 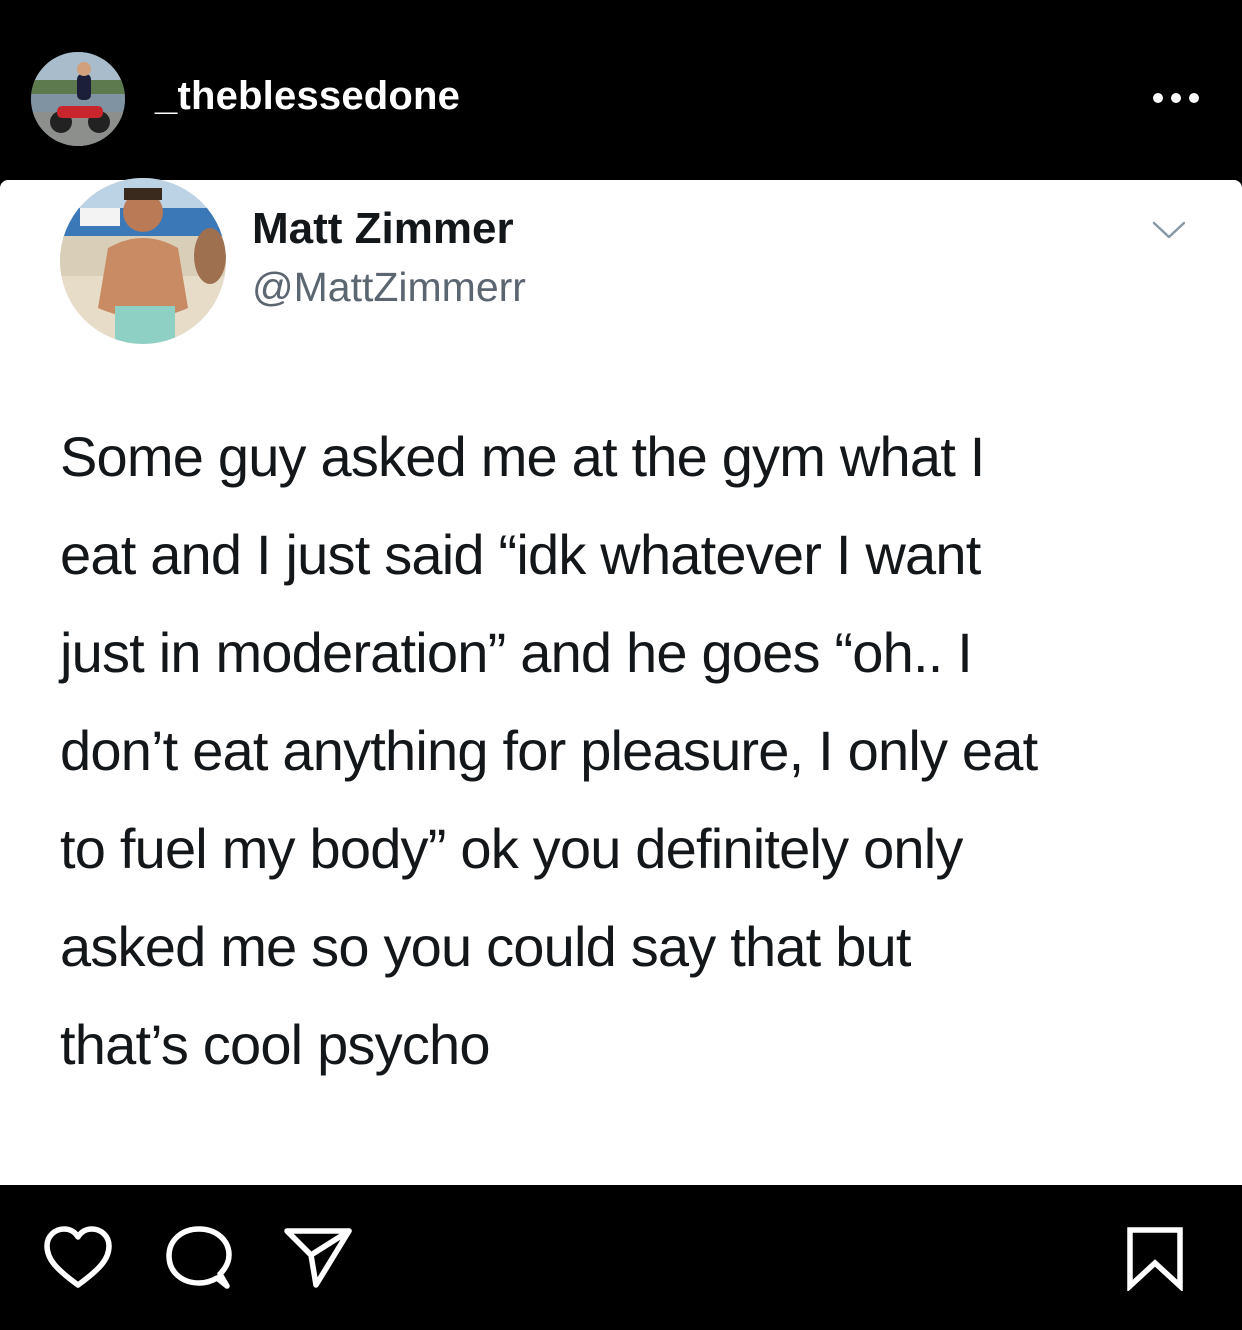 What do you see at coordinates (1169, 230) in the screenshot?
I see `chevron-down-icon` at bounding box center [1169, 230].